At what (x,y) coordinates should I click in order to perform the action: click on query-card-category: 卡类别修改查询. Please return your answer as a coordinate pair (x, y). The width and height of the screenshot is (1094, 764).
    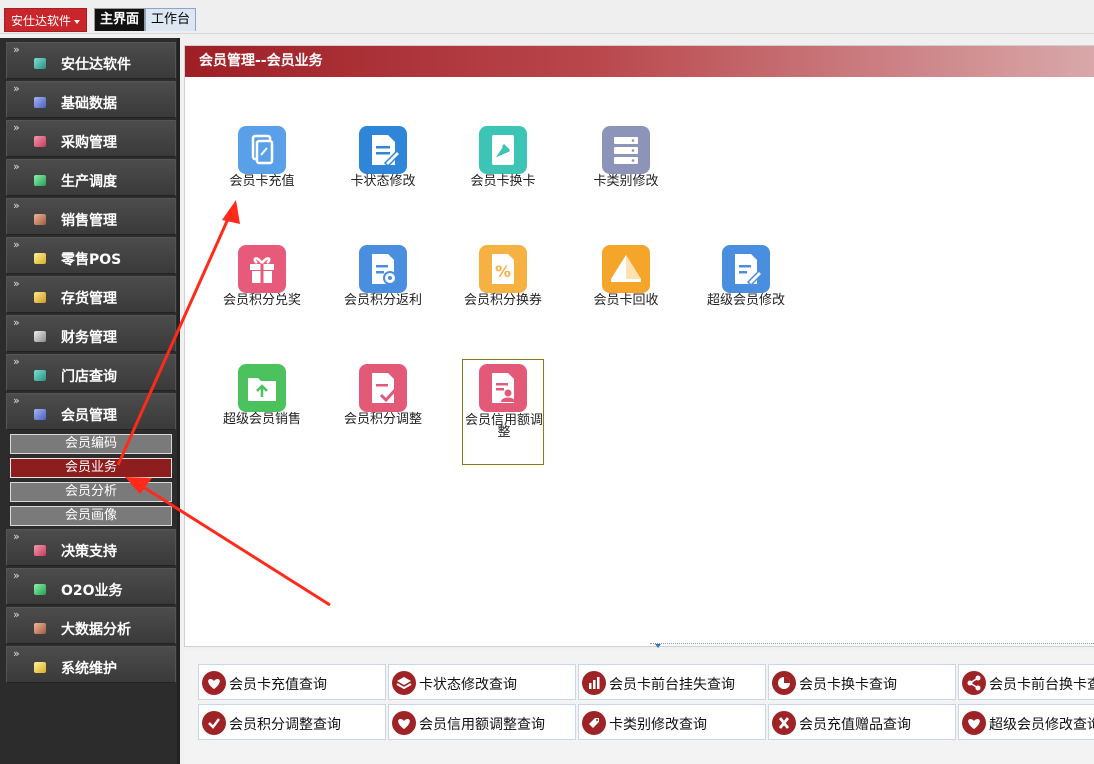
    Looking at the image, I should click on (672, 722).